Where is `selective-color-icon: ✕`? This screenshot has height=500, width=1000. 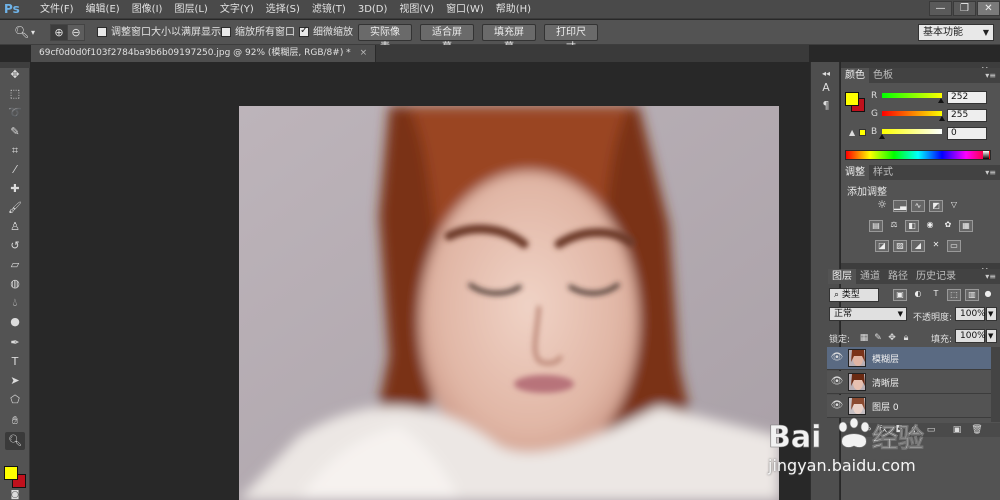 selective-color-icon: ✕ is located at coordinates (936, 246).